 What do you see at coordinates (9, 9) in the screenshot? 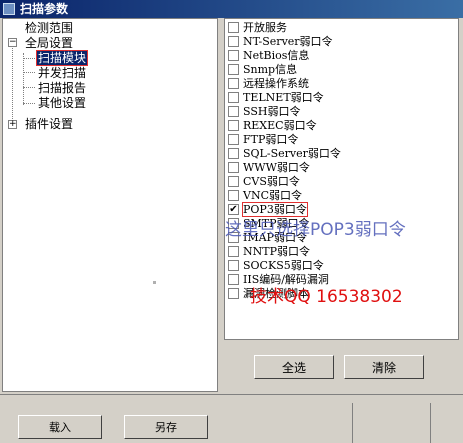
I see `app-icon` at bounding box center [9, 9].